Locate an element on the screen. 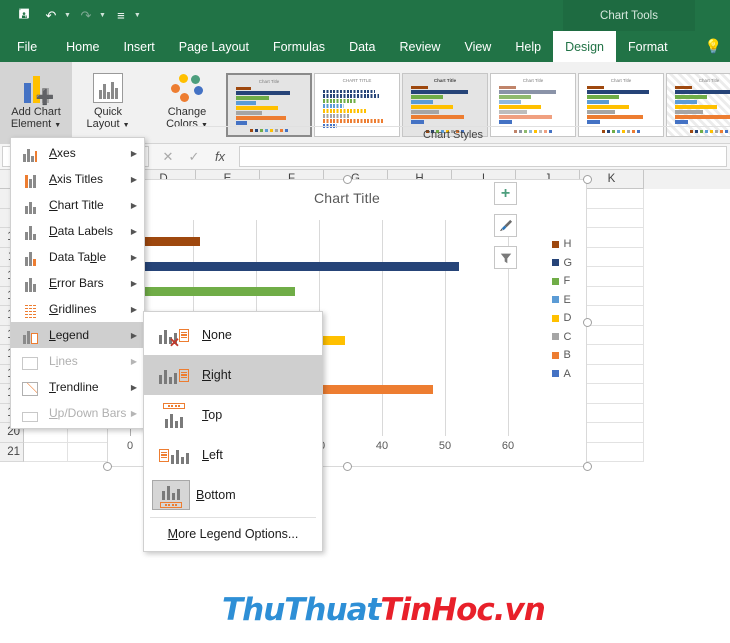  legend-item-H: H is located at coordinates (562, 244).